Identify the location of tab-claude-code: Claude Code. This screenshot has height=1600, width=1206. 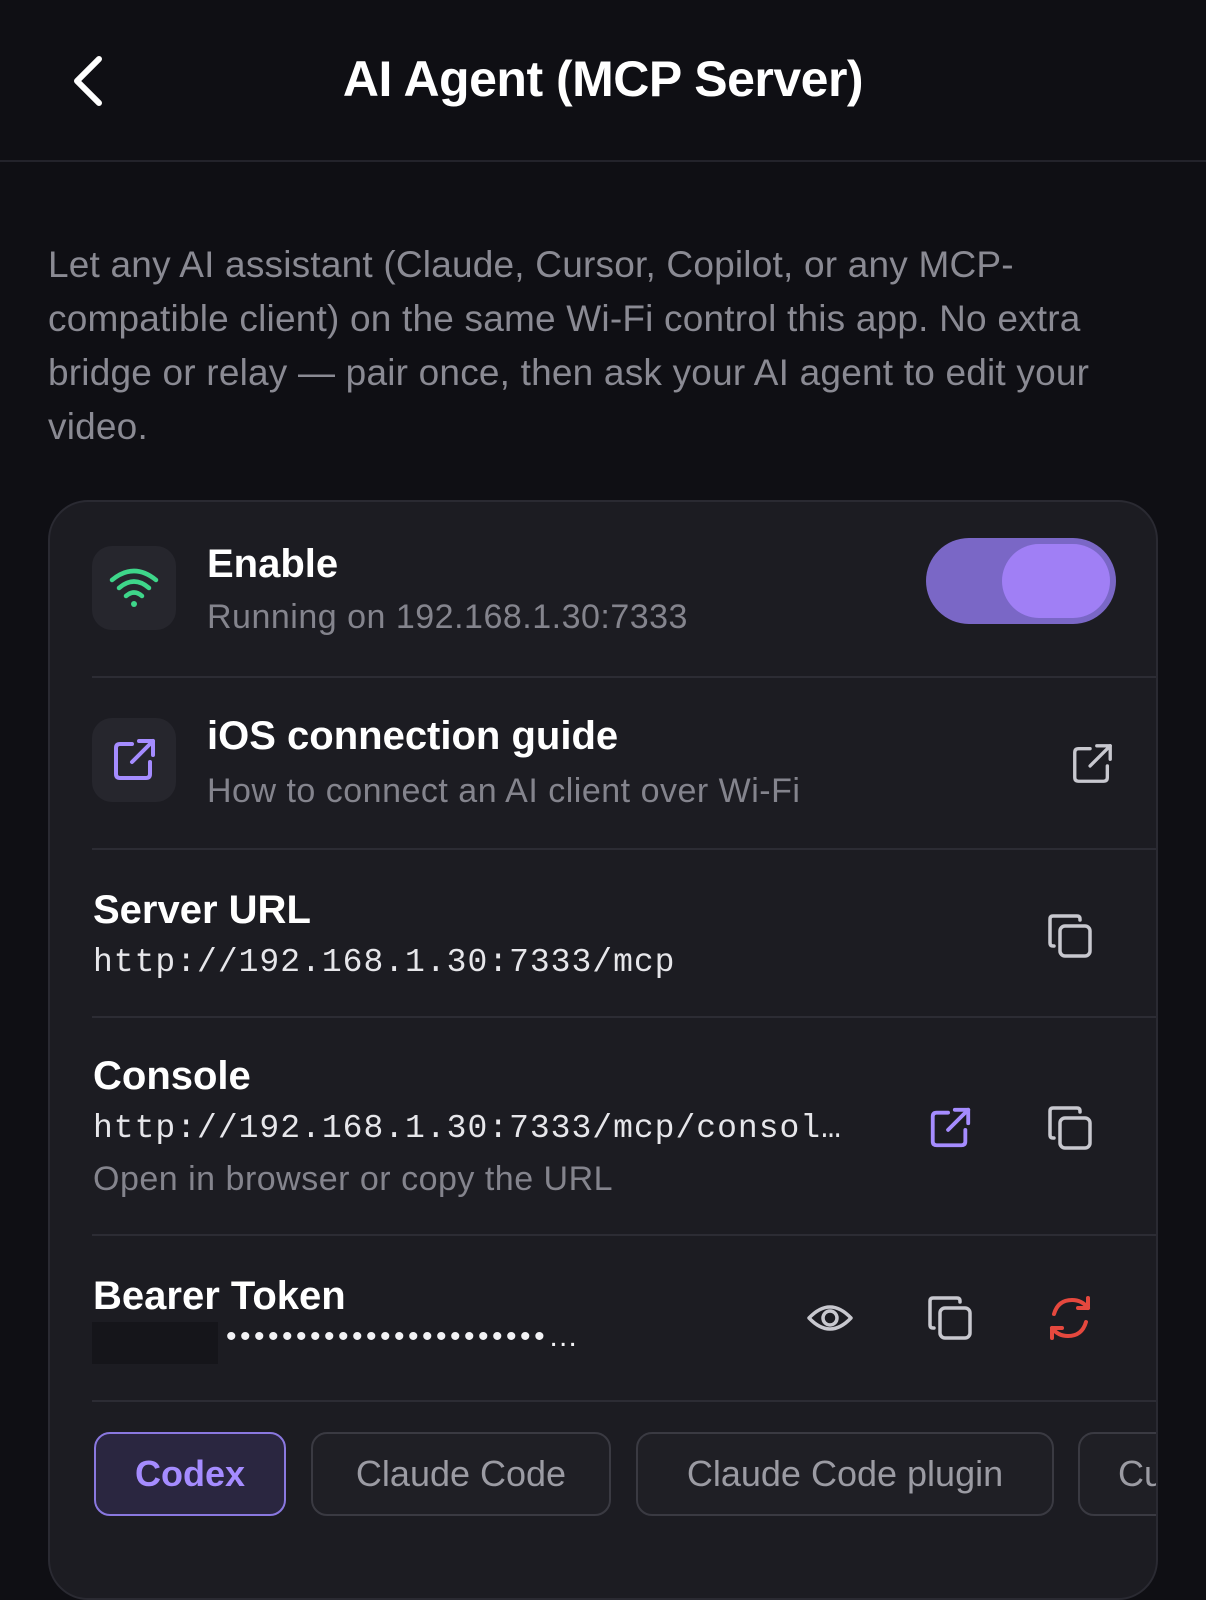
(461, 1474).